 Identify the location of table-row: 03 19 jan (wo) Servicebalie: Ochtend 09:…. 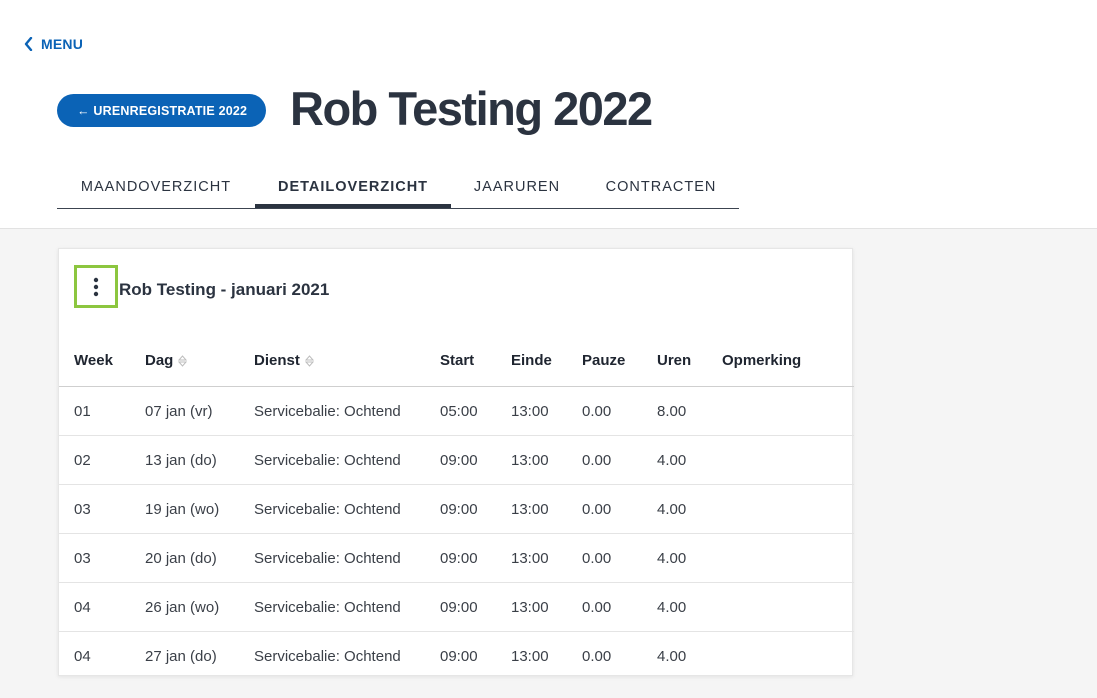
(456, 509).